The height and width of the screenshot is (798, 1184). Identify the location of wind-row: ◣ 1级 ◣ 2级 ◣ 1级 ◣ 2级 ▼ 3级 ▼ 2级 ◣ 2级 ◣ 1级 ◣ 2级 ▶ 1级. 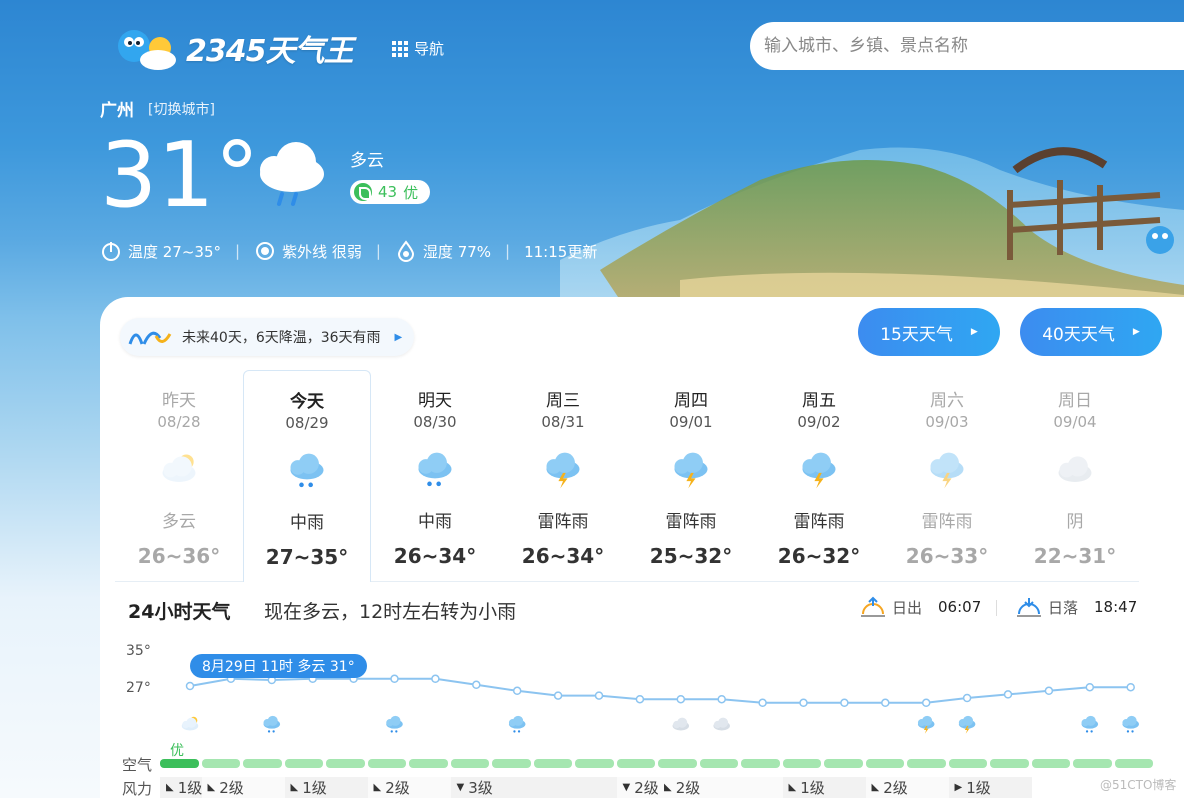
(596, 787).